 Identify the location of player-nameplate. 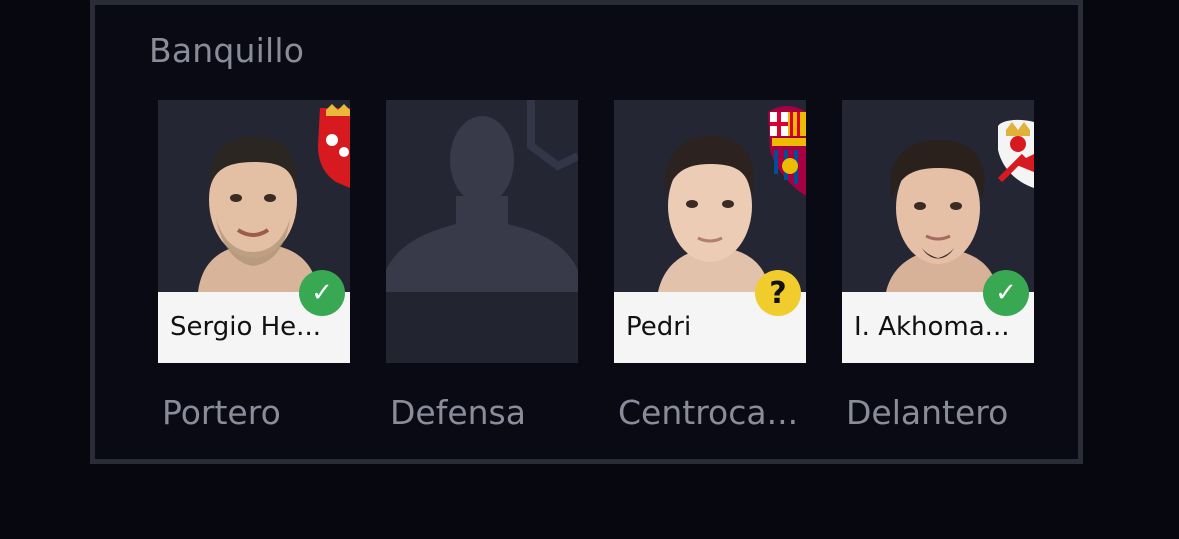
(482, 327).